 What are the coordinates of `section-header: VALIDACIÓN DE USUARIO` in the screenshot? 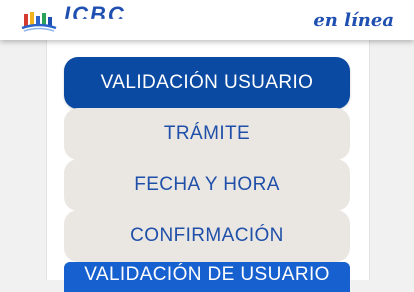 It's located at (207, 277).